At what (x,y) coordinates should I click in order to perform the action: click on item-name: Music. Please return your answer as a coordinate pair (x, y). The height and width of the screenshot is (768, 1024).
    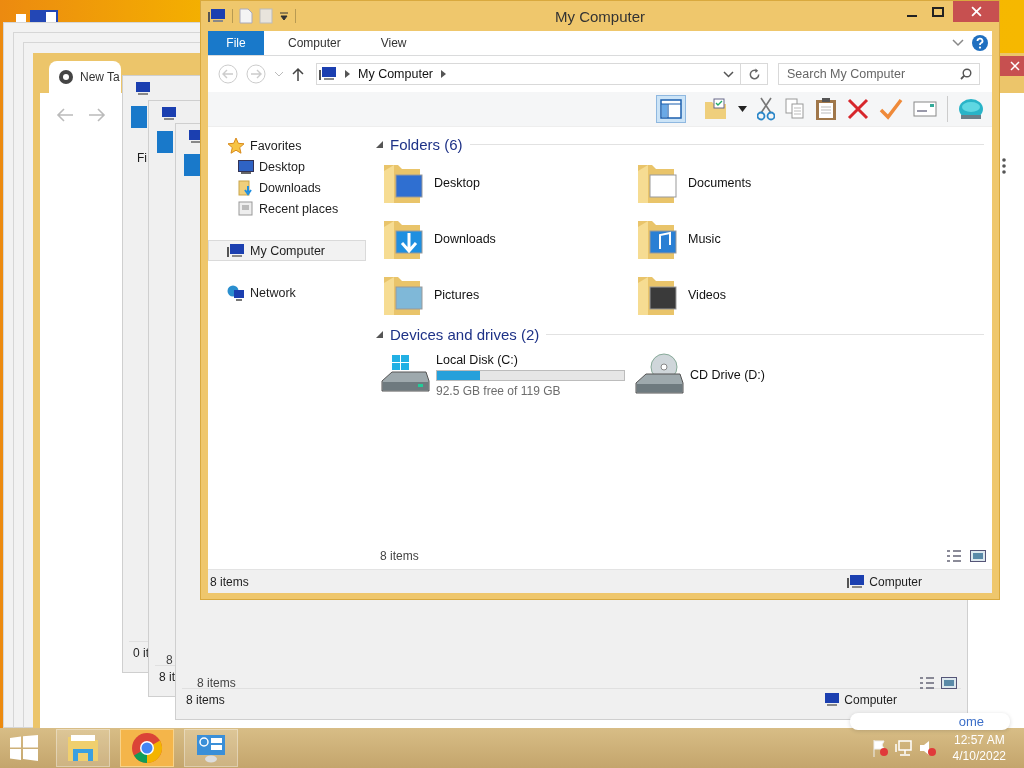
    Looking at the image, I should click on (704, 239).